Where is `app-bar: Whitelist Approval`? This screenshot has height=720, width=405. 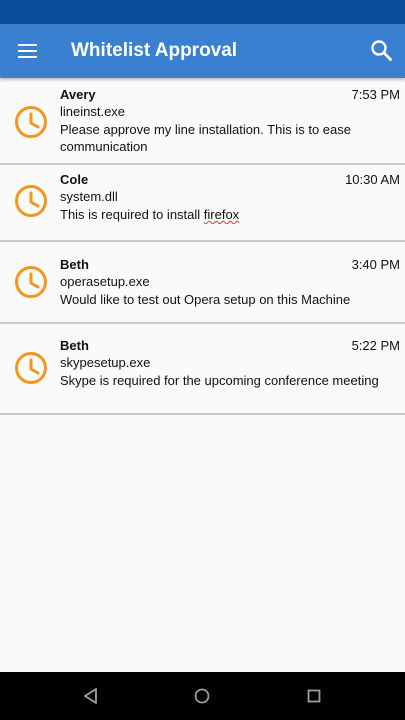 app-bar: Whitelist Approval is located at coordinates (202, 51).